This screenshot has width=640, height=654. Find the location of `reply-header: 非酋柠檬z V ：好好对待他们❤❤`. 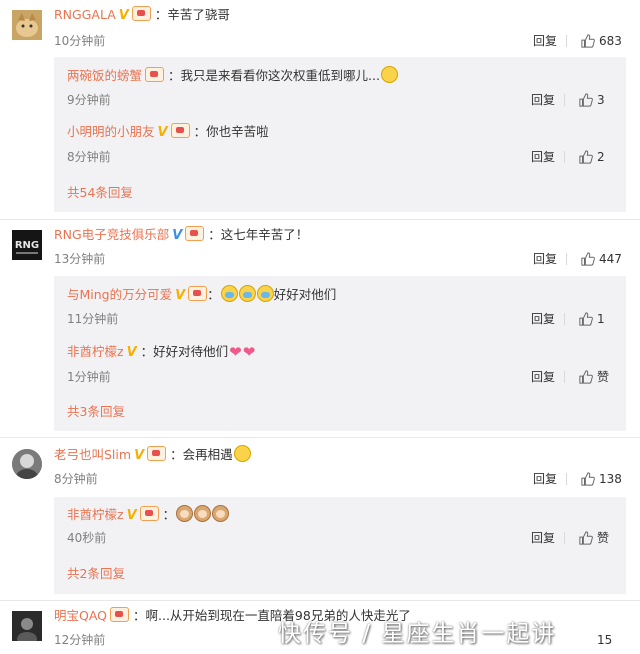

reply-header: 非酋柠檬z V ：好好对待他们❤❤ is located at coordinates (161, 352).